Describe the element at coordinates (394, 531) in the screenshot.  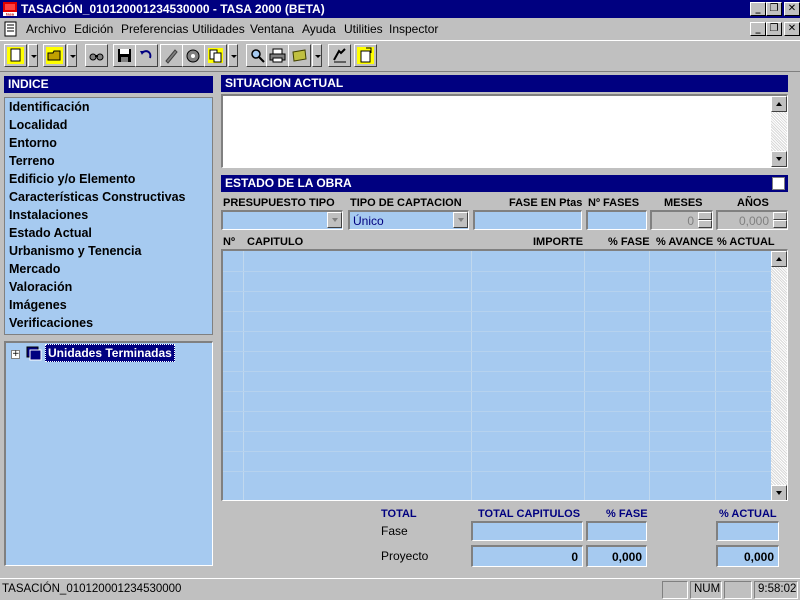
I see `fase-row-label: Fase` at that location.